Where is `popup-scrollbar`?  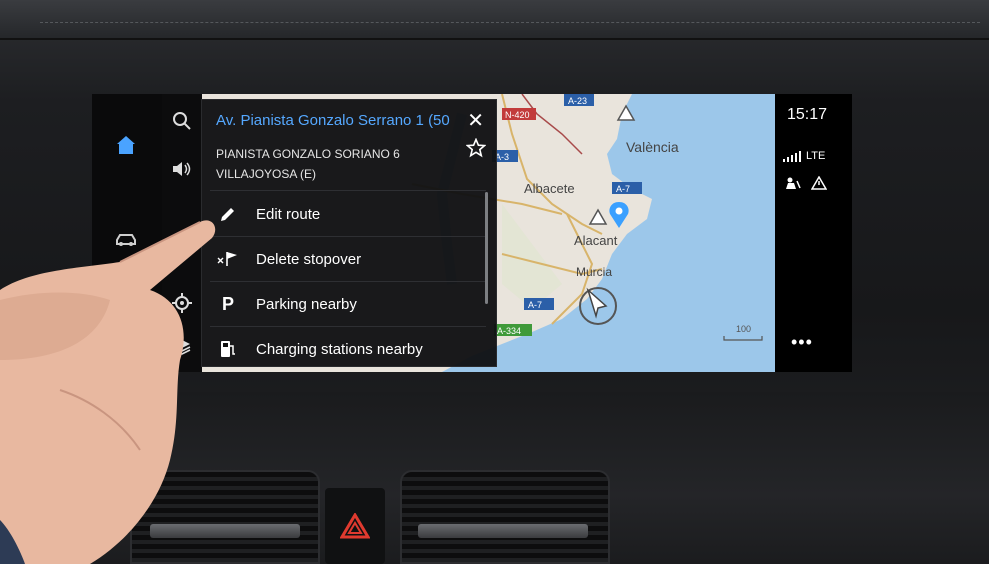
popup-scrollbar is located at coordinates (486, 248).